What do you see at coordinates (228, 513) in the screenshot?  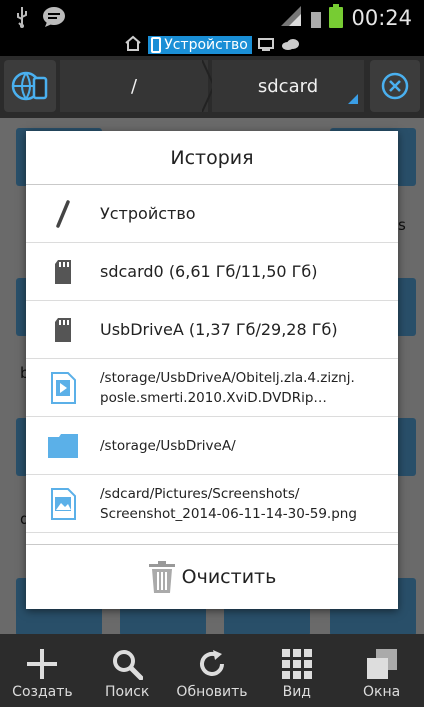 I see `history-item-line2: Screenshot_2014-06-11-14-30-59.png` at bounding box center [228, 513].